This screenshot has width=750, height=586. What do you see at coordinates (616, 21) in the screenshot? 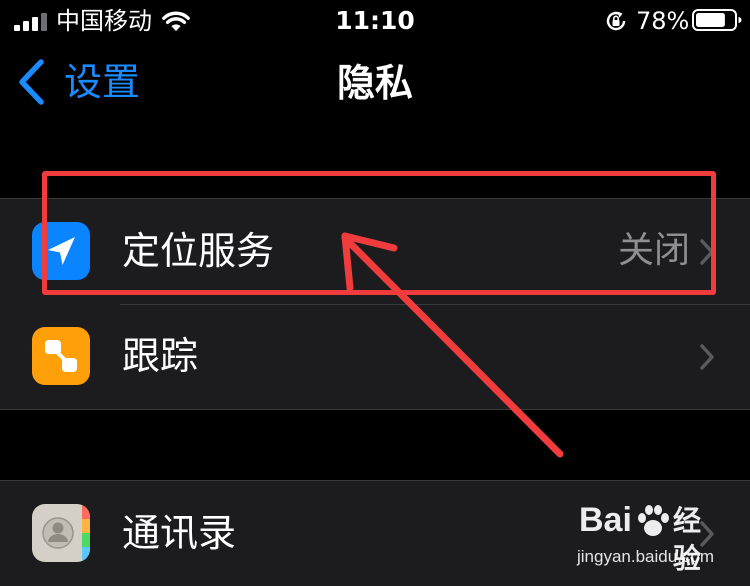
I see `rotation-lock-icon` at bounding box center [616, 21].